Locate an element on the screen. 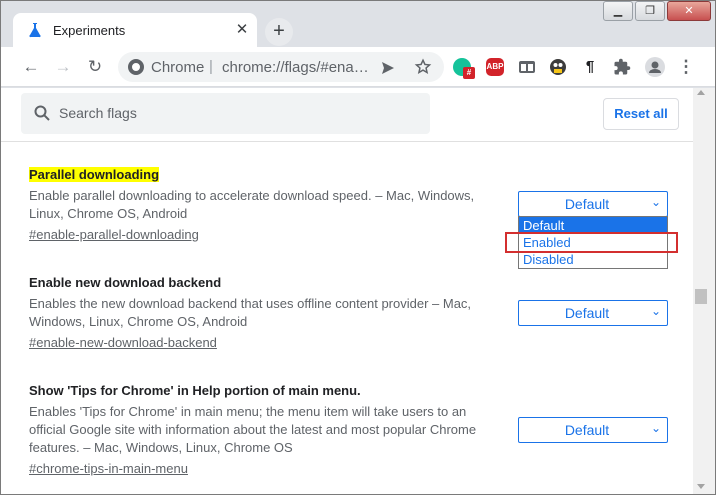 The width and height of the screenshot is (716, 495). tab-experiments: Experiments ✕ is located at coordinates (135, 30).